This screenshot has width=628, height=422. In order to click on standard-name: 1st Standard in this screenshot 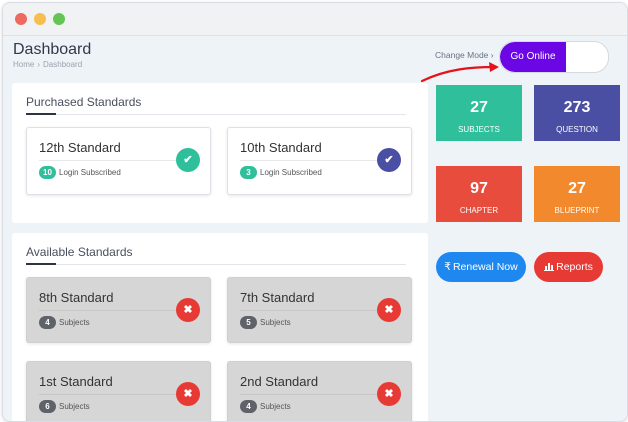, I will do `click(76, 381)`.